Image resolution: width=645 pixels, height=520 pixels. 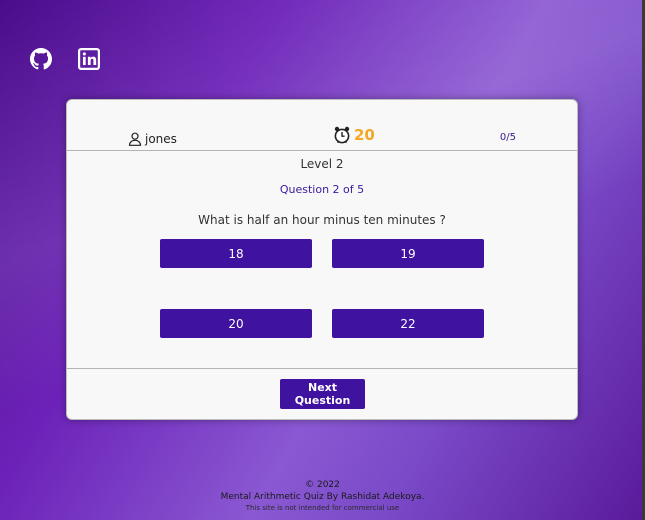 What do you see at coordinates (408, 253) in the screenshot?
I see `answer-button: 19` at bounding box center [408, 253].